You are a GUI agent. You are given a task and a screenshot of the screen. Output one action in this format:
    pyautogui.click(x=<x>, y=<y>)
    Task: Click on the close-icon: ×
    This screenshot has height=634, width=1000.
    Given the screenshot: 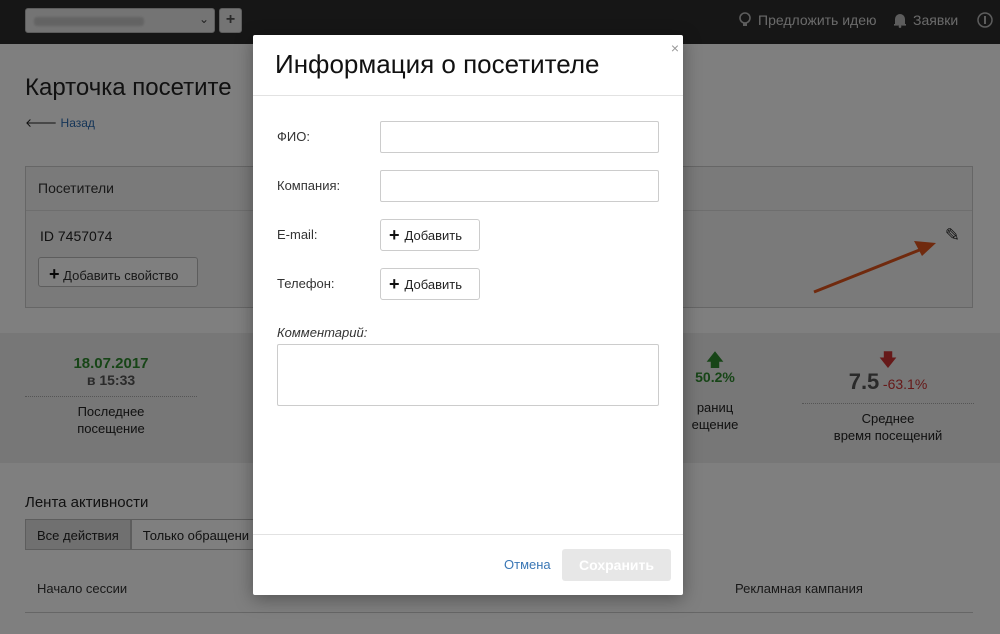 What is the action you would take?
    pyautogui.click(x=675, y=48)
    